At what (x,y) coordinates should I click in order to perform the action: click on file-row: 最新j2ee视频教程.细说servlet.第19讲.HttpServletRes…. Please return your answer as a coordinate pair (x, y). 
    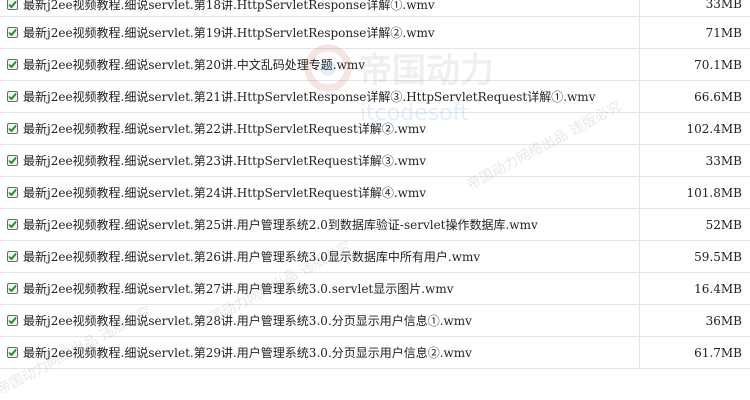
    Looking at the image, I should click on (375, 33).